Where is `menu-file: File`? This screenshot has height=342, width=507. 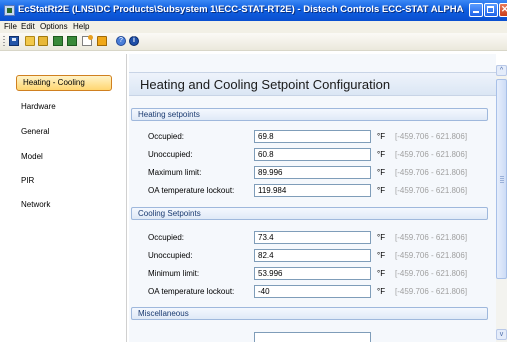 menu-file: File is located at coordinates (10, 26).